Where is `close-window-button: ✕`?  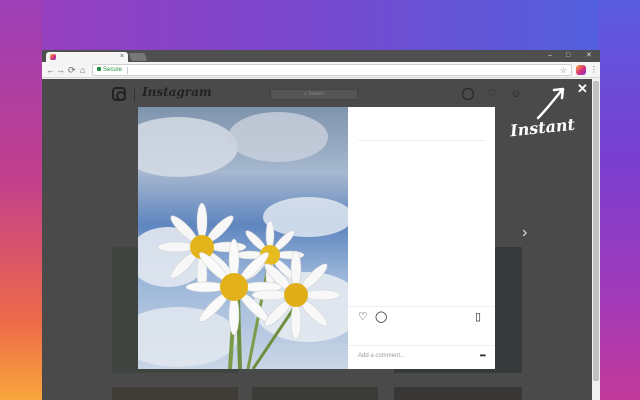 close-window-button: ✕ is located at coordinates (589, 56).